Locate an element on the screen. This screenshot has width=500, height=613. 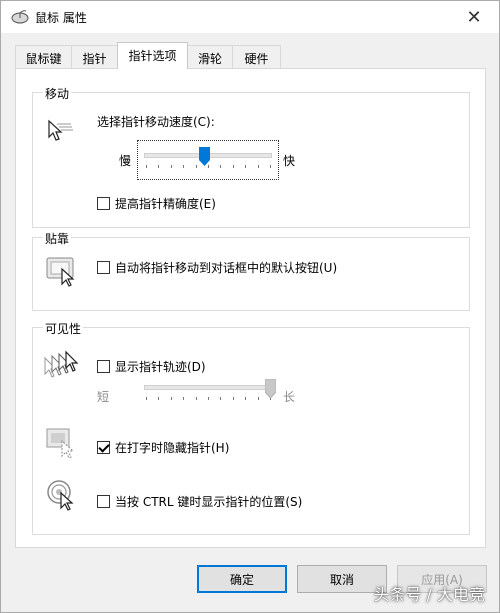
short-label: 短 is located at coordinates (103, 397).